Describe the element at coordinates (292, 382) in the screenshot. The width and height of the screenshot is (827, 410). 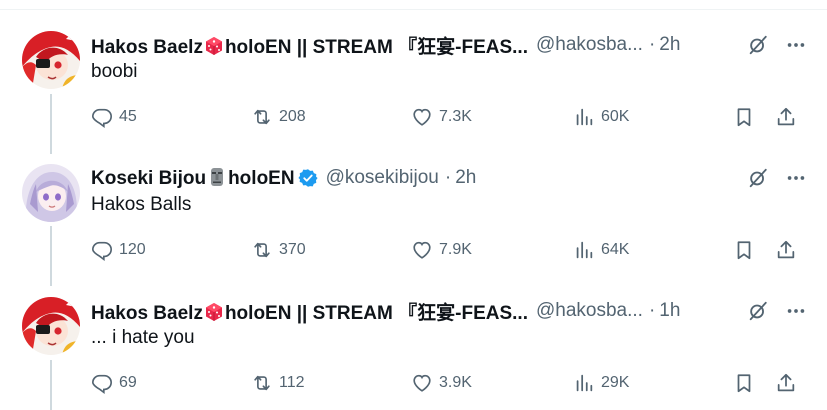
I see `retweet-count: 112` at that location.